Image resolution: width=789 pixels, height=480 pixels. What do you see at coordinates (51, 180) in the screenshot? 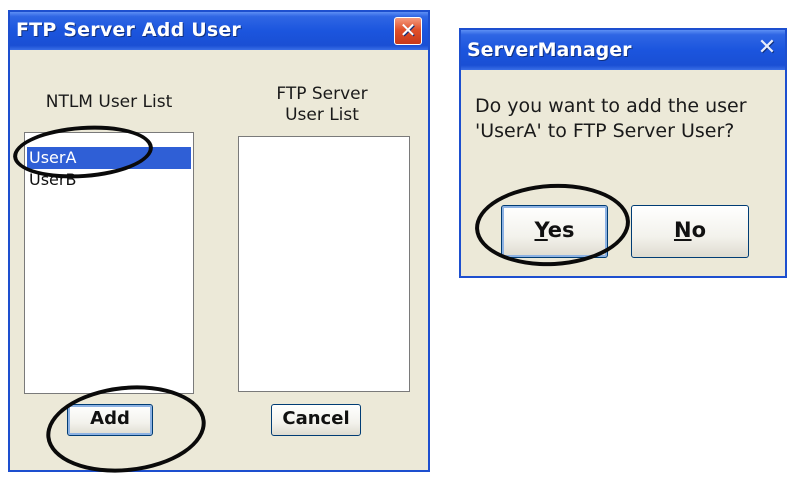
I see `list-item-userb: UserB` at bounding box center [51, 180].